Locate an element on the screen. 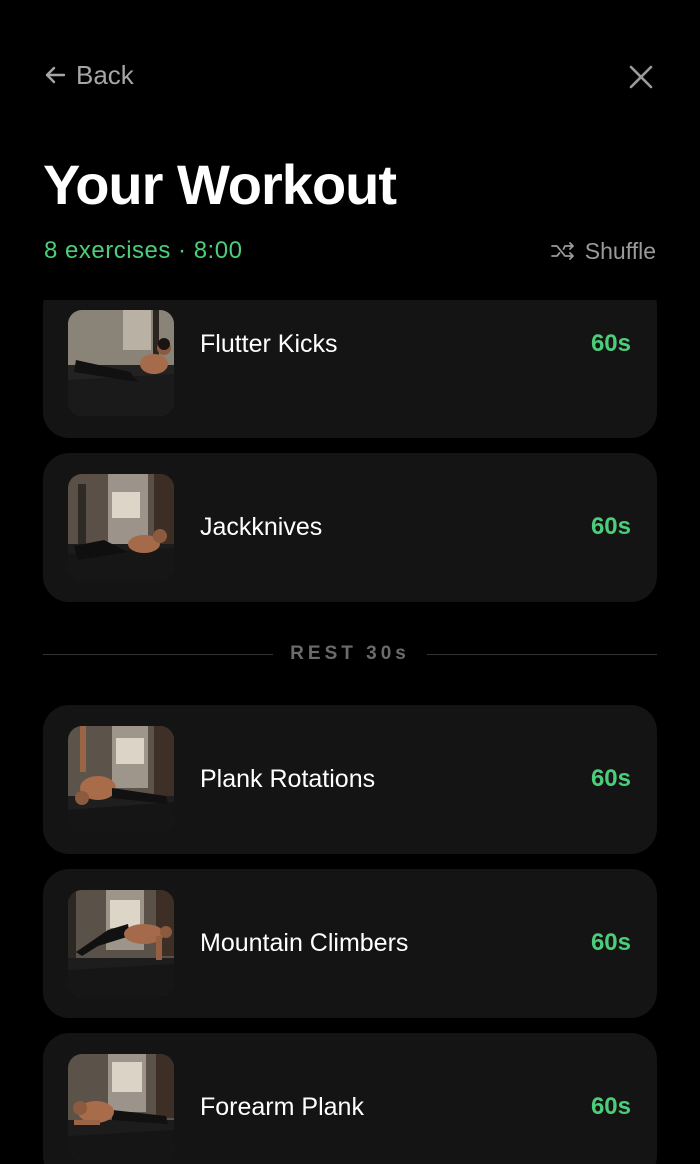 The height and width of the screenshot is (1164, 700). mountain-climbers-photo is located at coordinates (121, 943).